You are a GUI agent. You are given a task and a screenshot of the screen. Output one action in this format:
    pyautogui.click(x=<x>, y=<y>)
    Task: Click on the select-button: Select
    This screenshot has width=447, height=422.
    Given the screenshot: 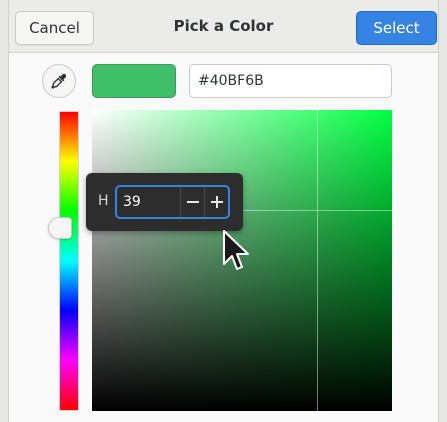 What is the action you would take?
    pyautogui.click(x=396, y=28)
    